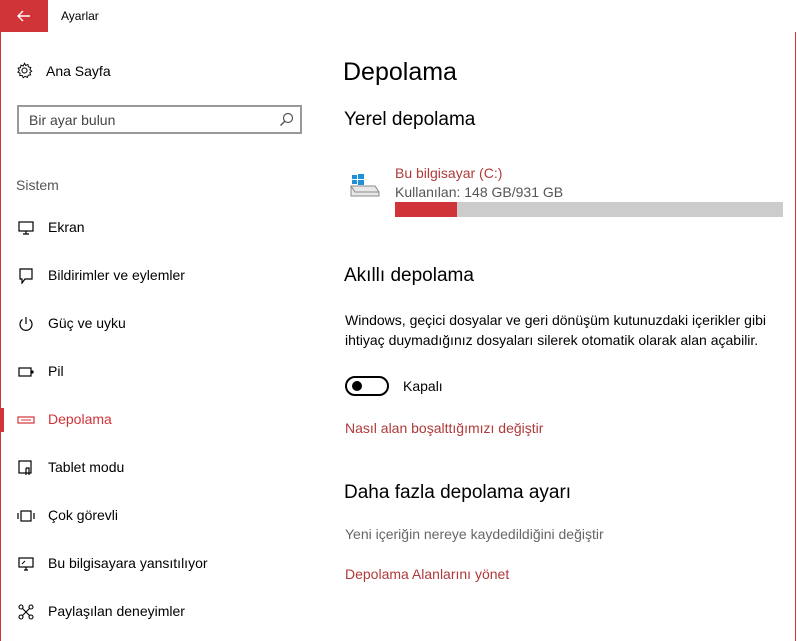 This screenshot has width=798, height=641. What do you see at coordinates (161, 468) in the screenshot?
I see `sidebar-item-tablet-mode: Tablet modu` at bounding box center [161, 468].